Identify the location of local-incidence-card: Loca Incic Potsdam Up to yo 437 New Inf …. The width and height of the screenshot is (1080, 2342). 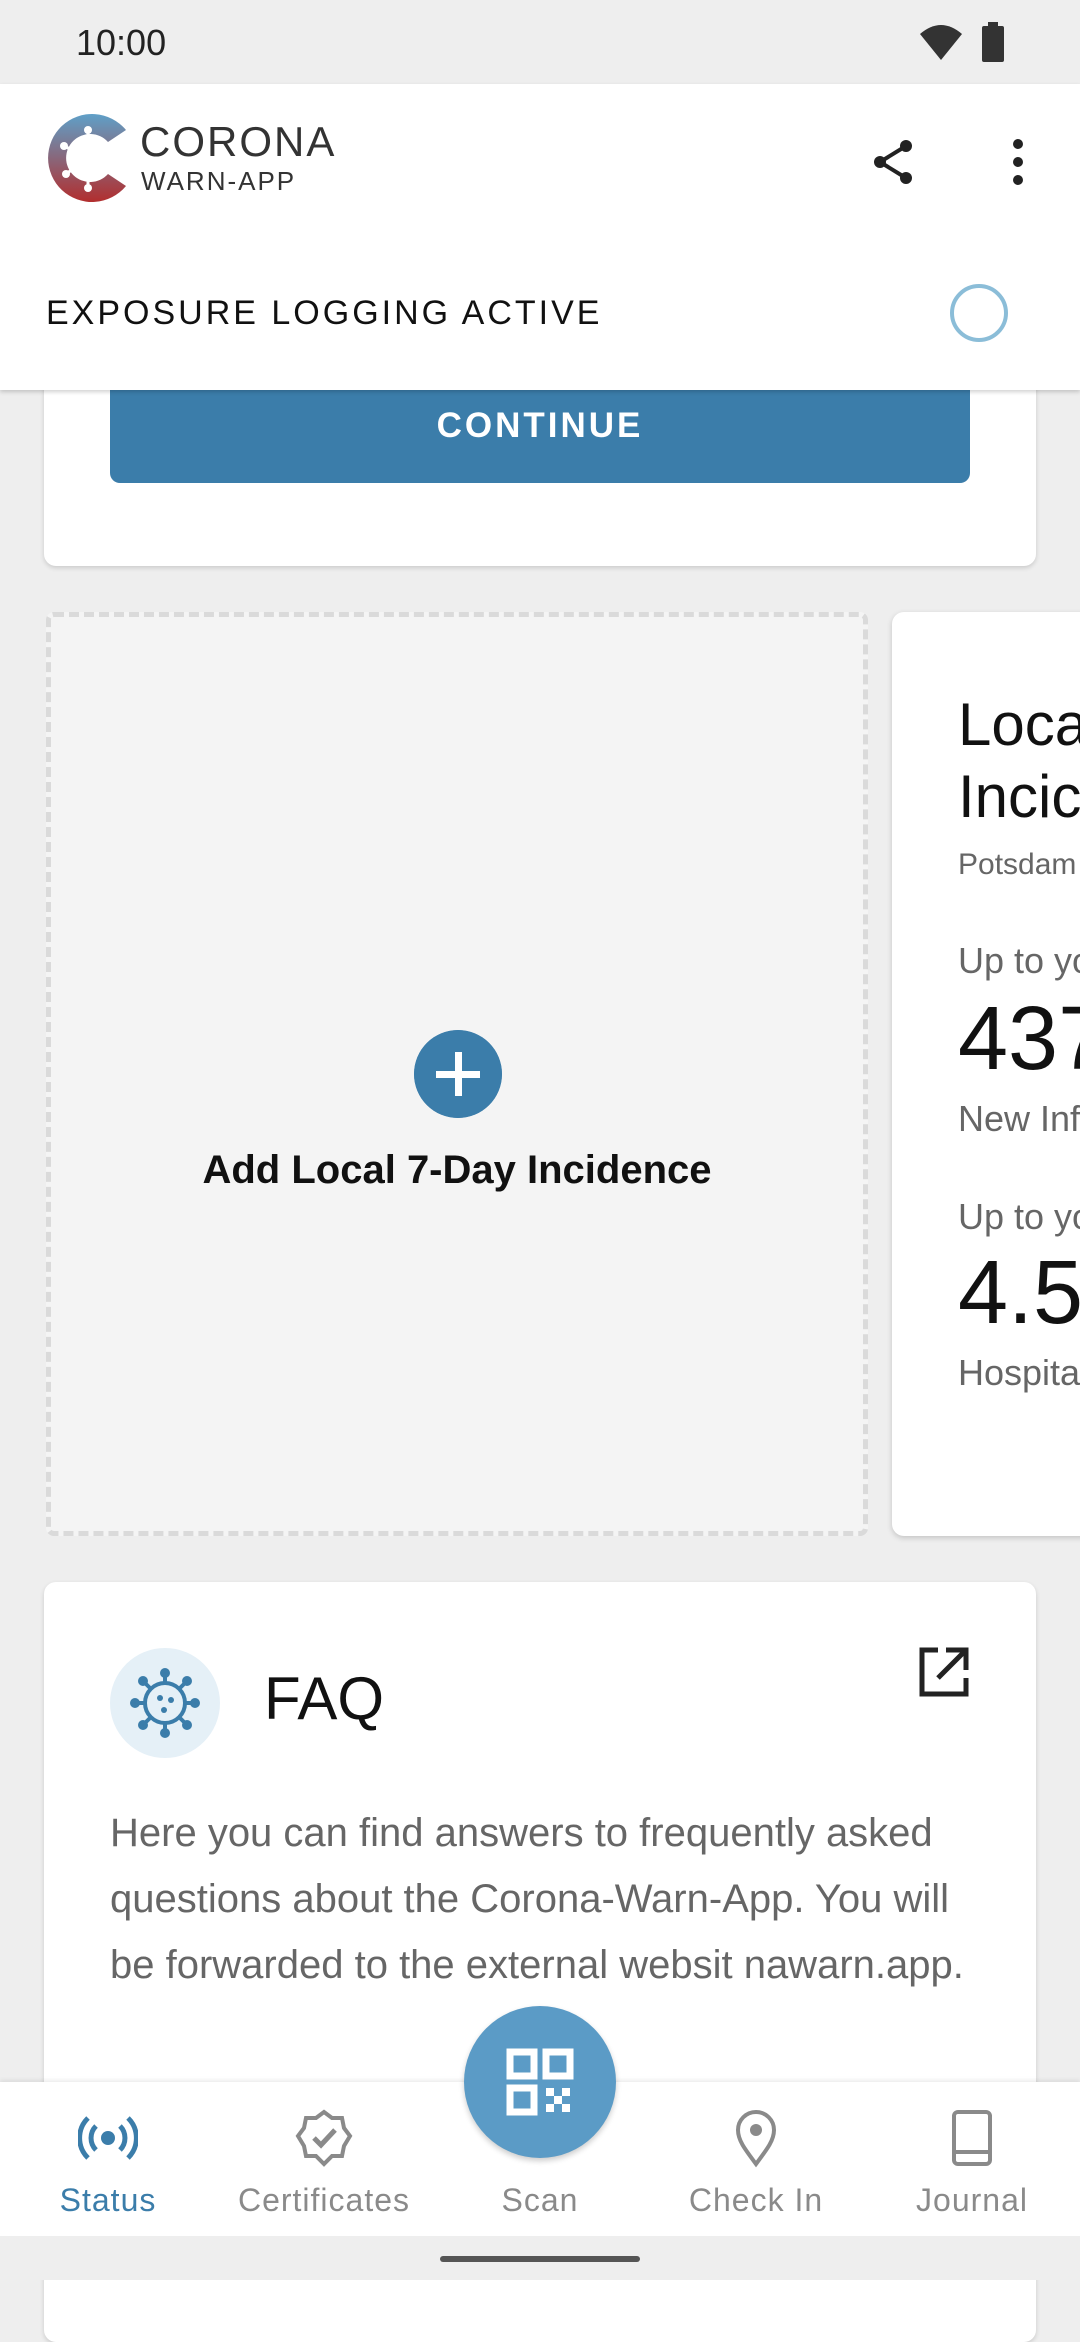
(986, 1074).